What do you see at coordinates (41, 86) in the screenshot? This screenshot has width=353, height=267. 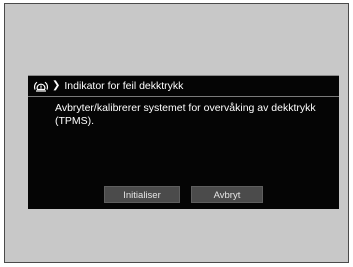 I see `tpms-warning-icon` at bounding box center [41, 86].